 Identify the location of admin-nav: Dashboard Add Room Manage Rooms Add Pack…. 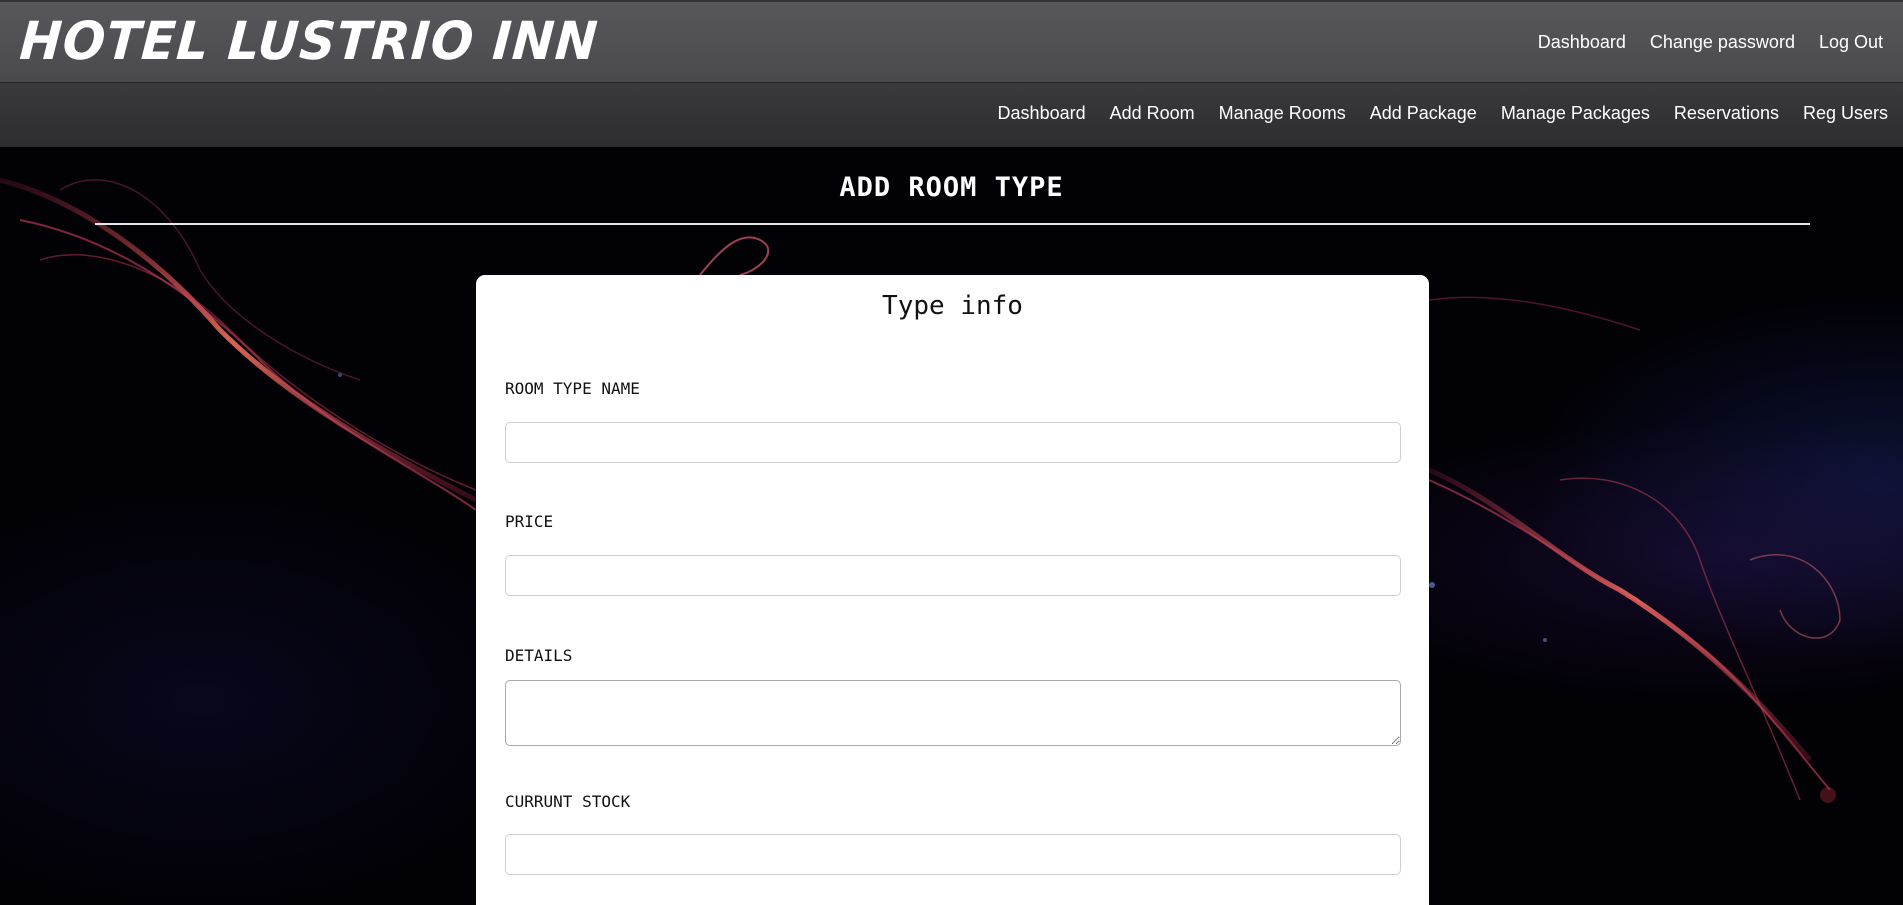
(1443, 113).